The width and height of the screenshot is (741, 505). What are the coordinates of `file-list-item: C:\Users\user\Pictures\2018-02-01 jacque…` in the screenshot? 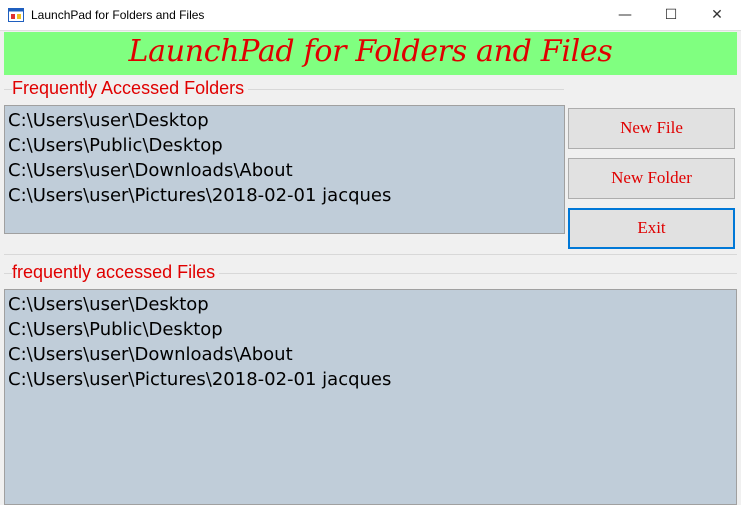 It's located at (372, 379).